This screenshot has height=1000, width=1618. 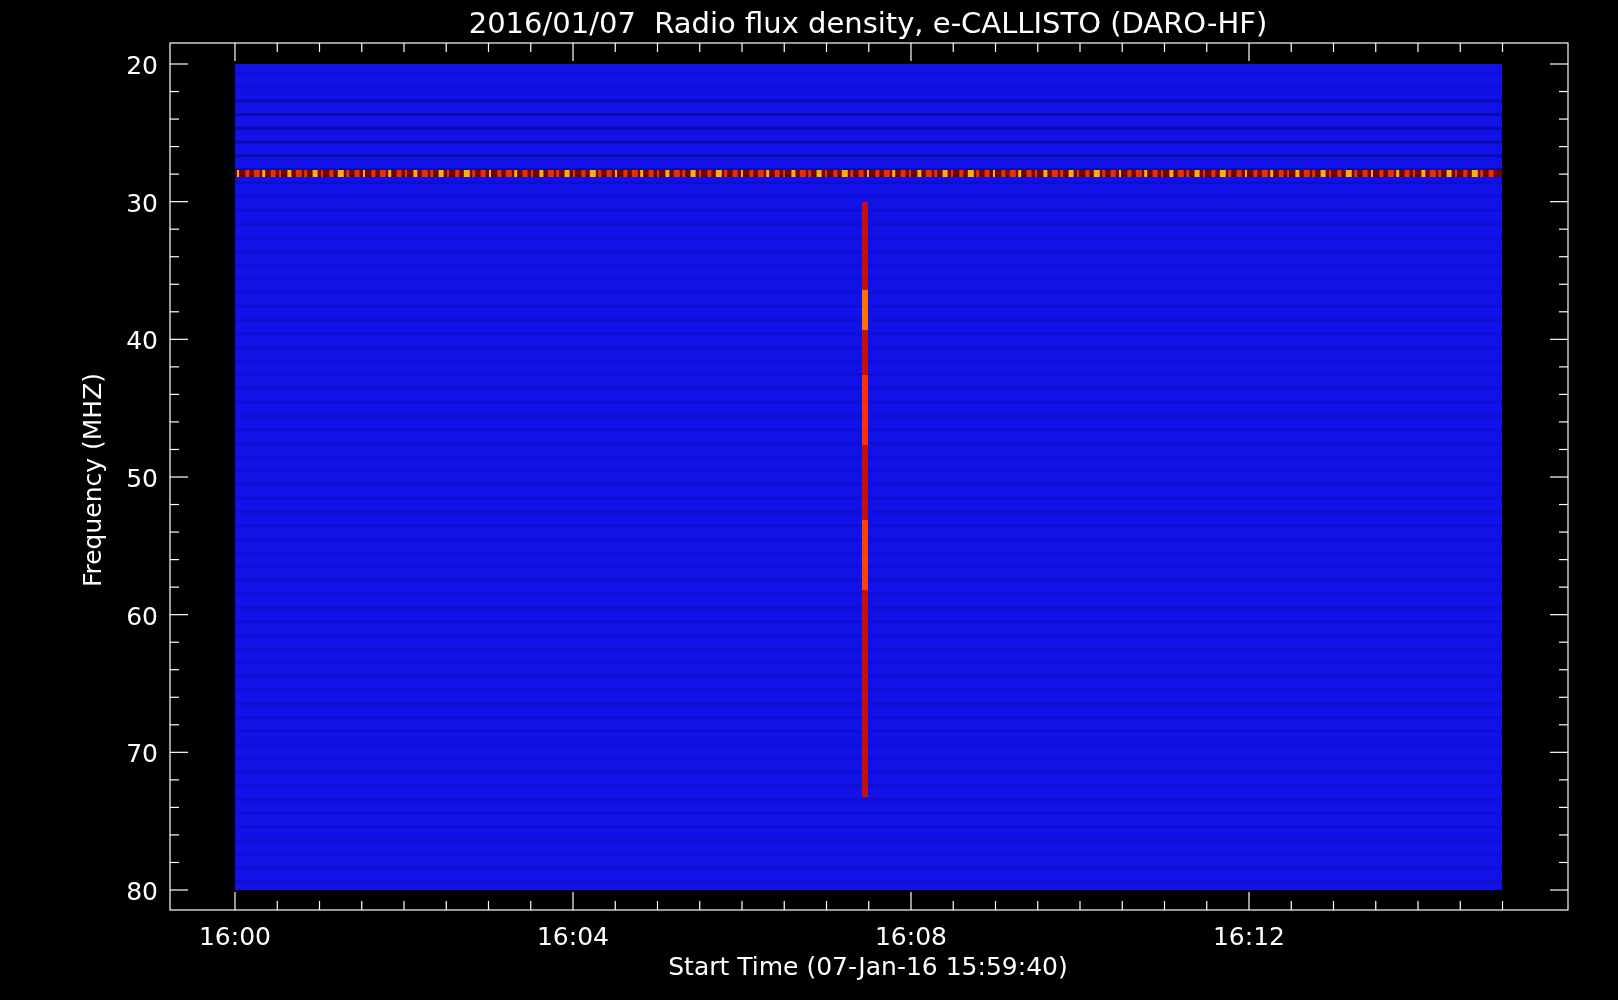 I want to click on y-tick-label: 70, so click(x=142, y=754).